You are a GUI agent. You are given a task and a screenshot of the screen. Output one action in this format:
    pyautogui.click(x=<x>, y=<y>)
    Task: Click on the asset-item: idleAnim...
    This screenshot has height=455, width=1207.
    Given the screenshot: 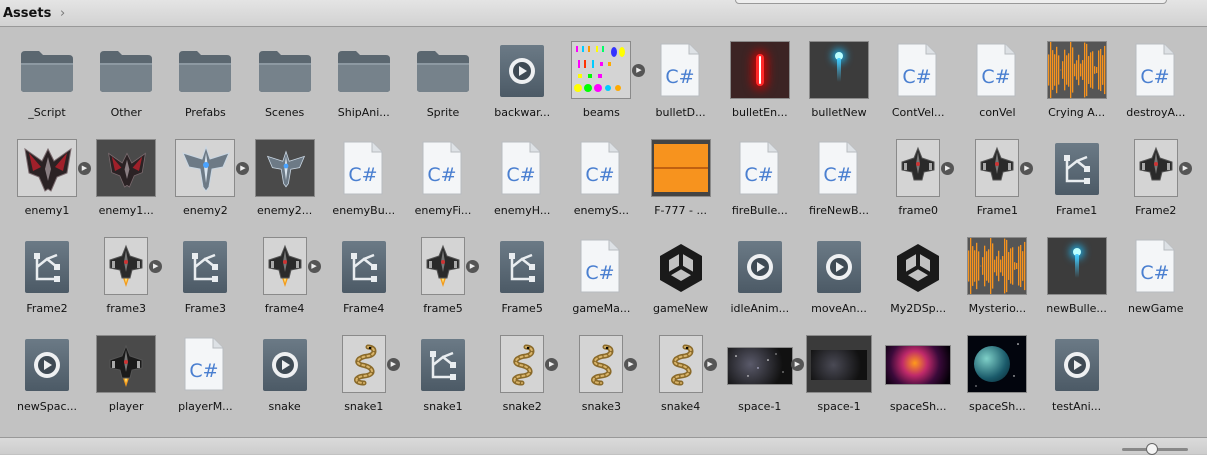 What is the action you would take?
    pyautogui.click(x=760, y=281)
    